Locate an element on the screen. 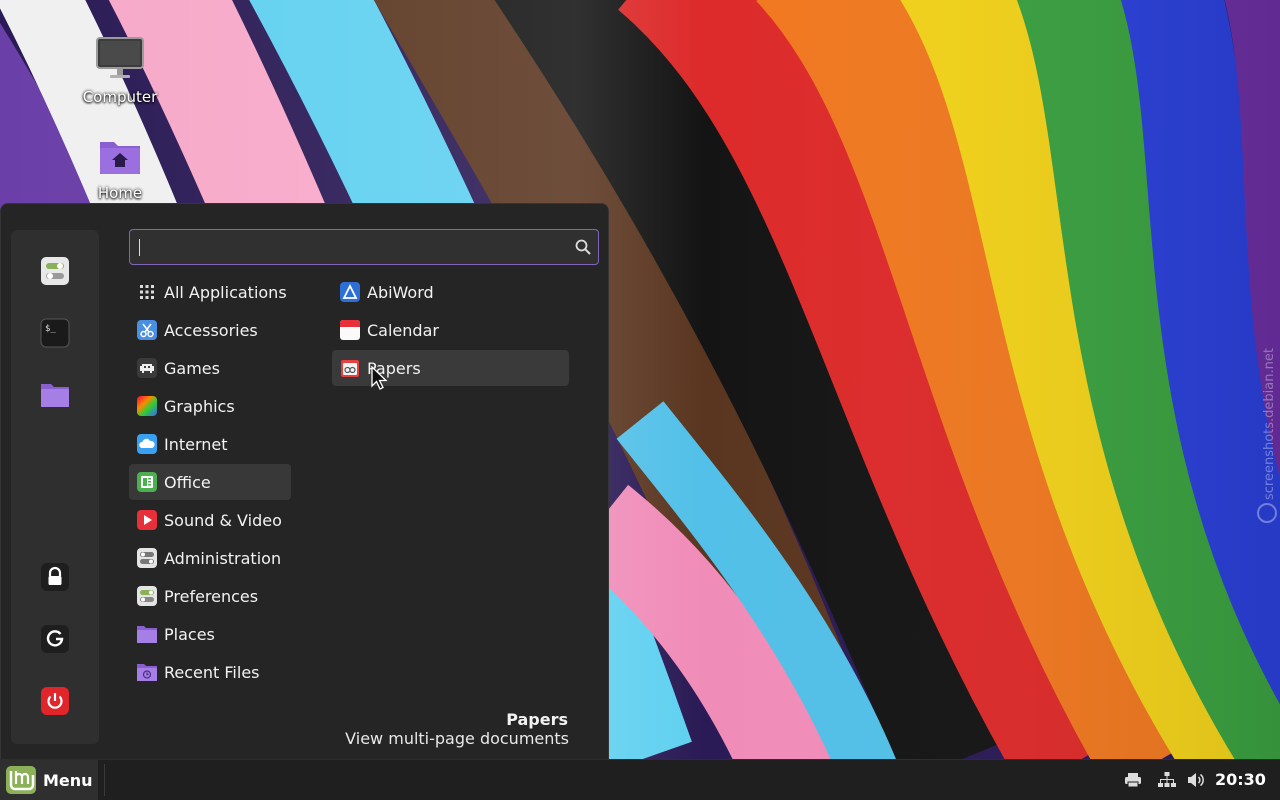  search-icon is located at coordinates (583, 249).